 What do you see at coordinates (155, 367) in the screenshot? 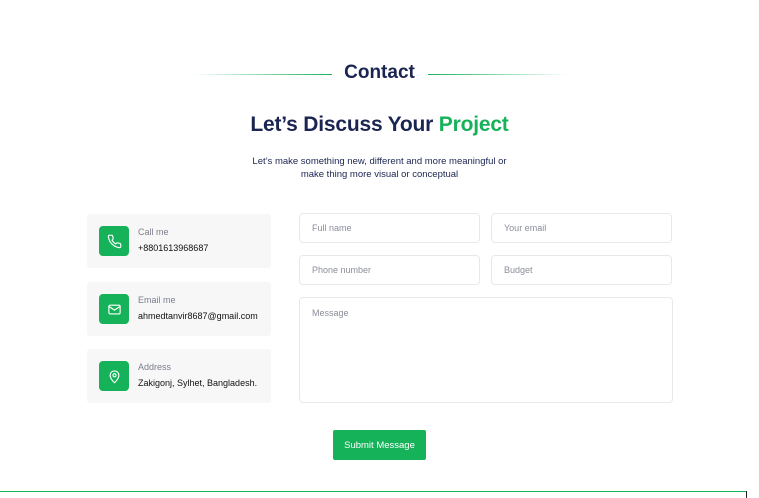
I see `contact-label-address: Address` at bounding box center [155, 367].